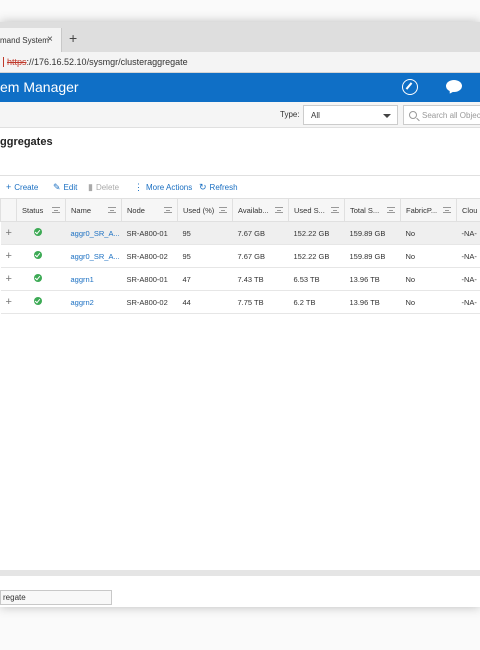 The width and height of the screenshot is (480, 650). Describe the element at coordinates (203, 187) in the screenshot. I see `refresh-icon: ↻` at that location.